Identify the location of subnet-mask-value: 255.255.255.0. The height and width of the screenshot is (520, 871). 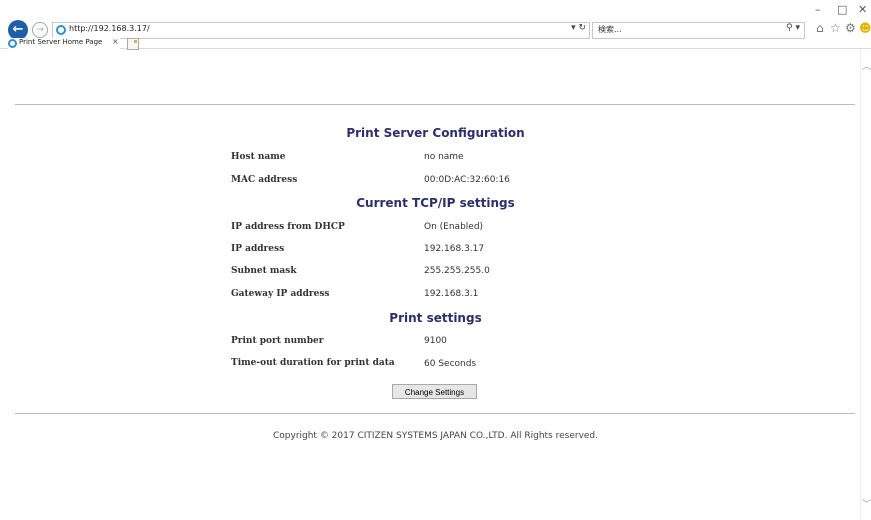
(457, 271).